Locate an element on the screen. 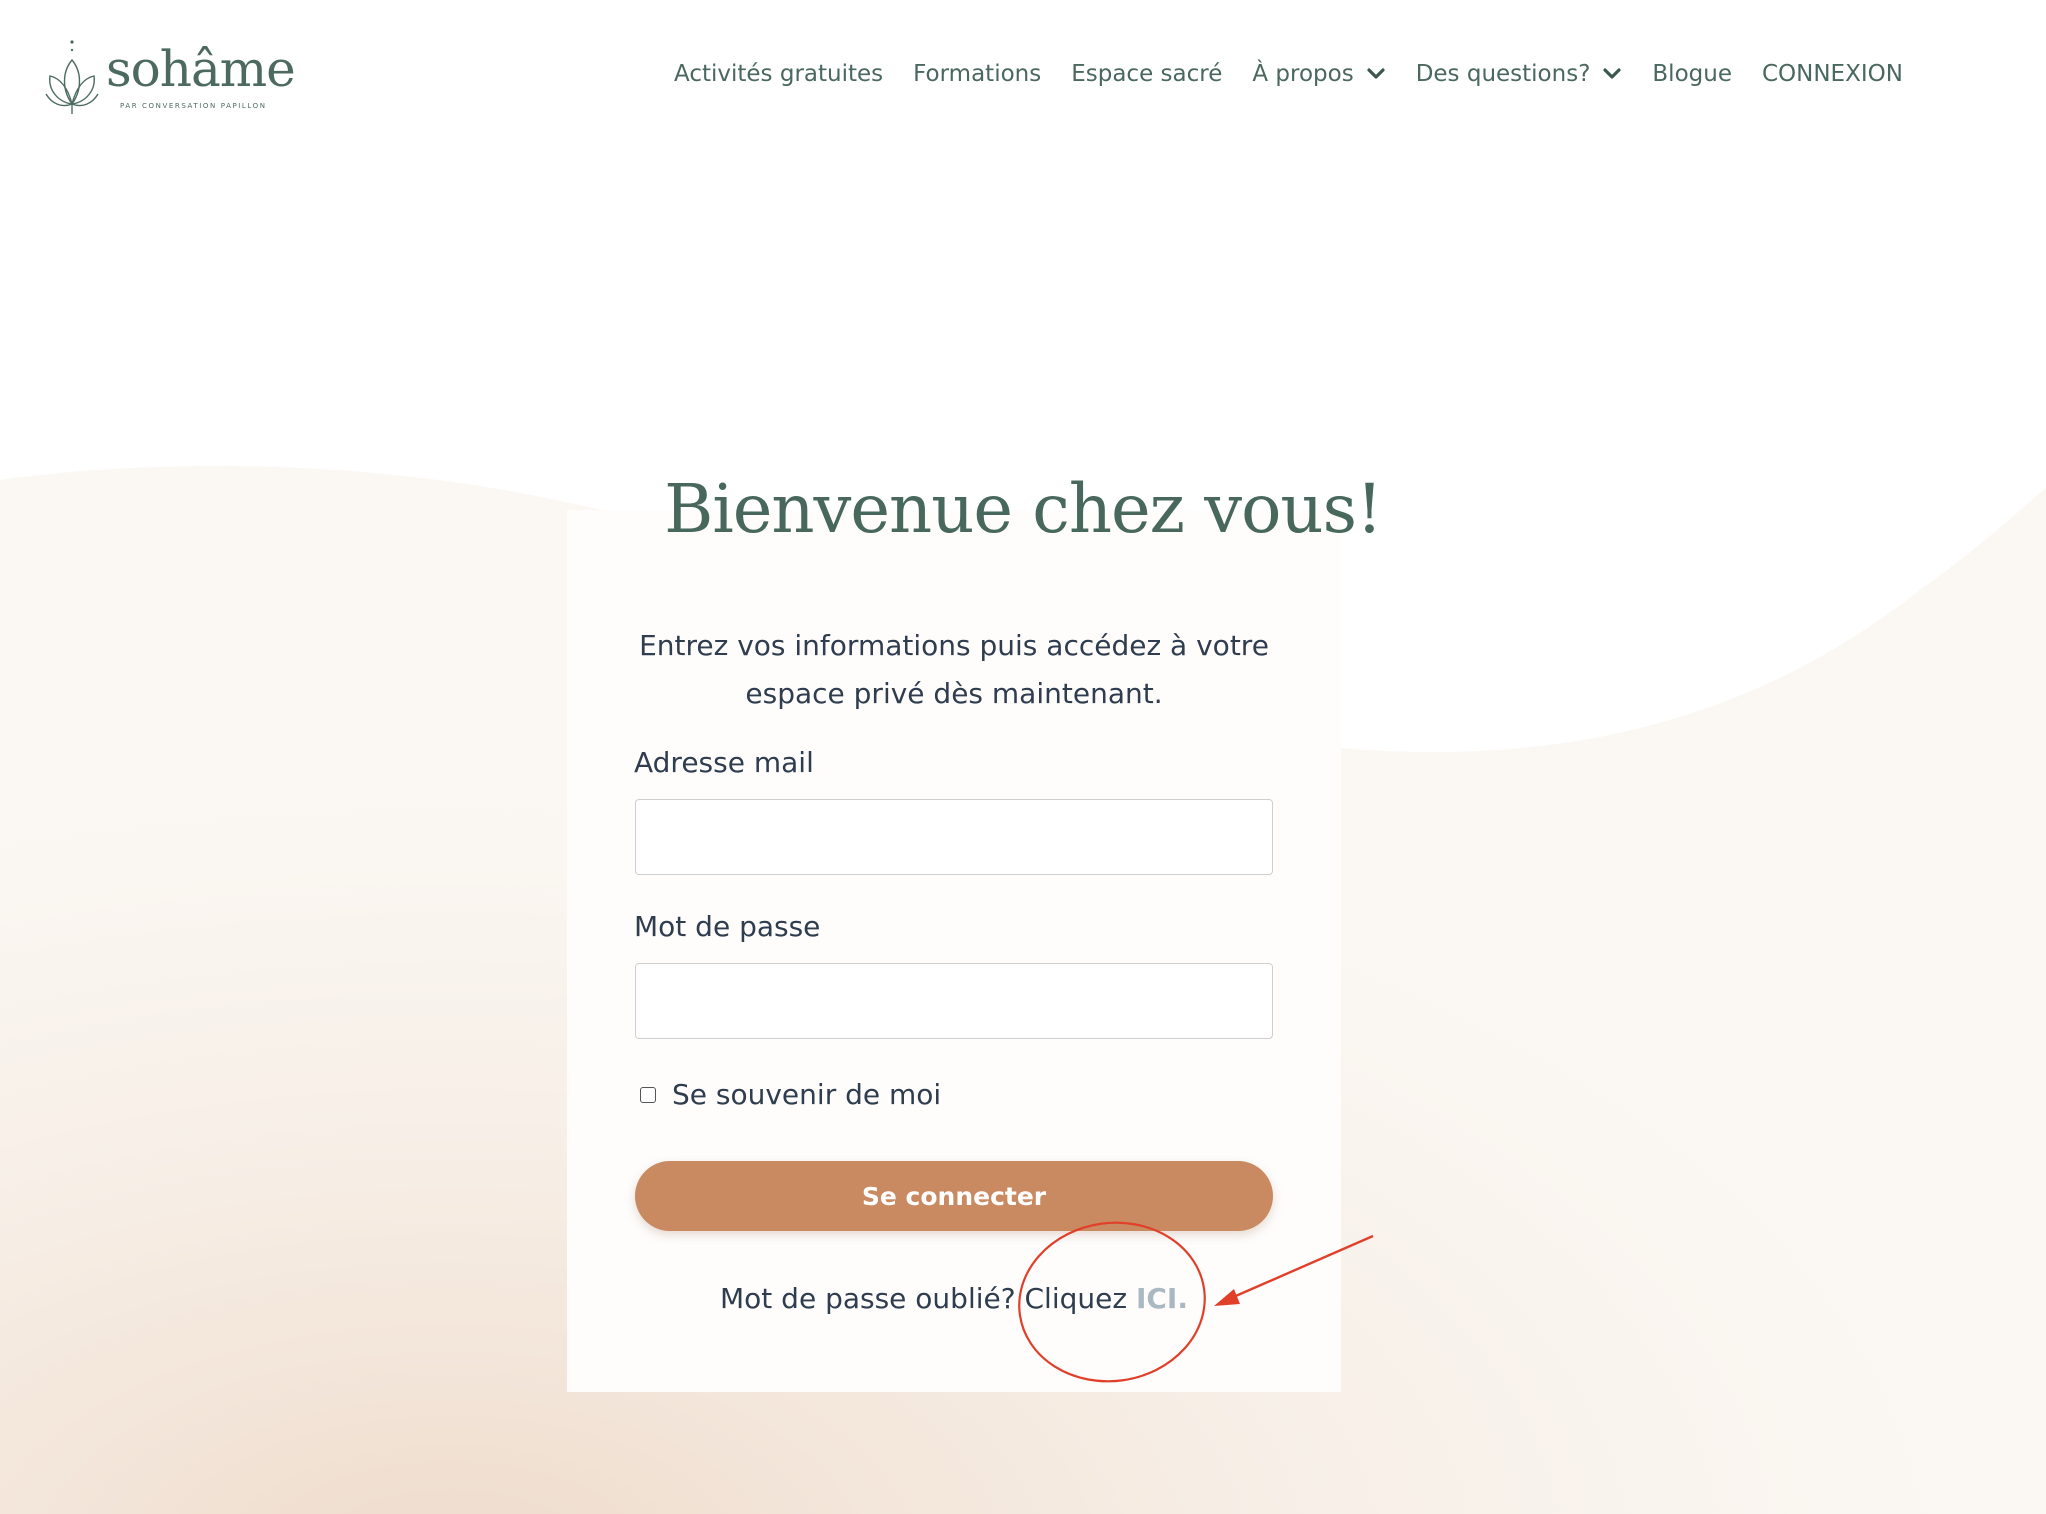 Image resolution: width=2046 pixels, height=1514 pixels. nav-item-activites-gratuites: Activités gratuites is located at coordinates (778, 74).